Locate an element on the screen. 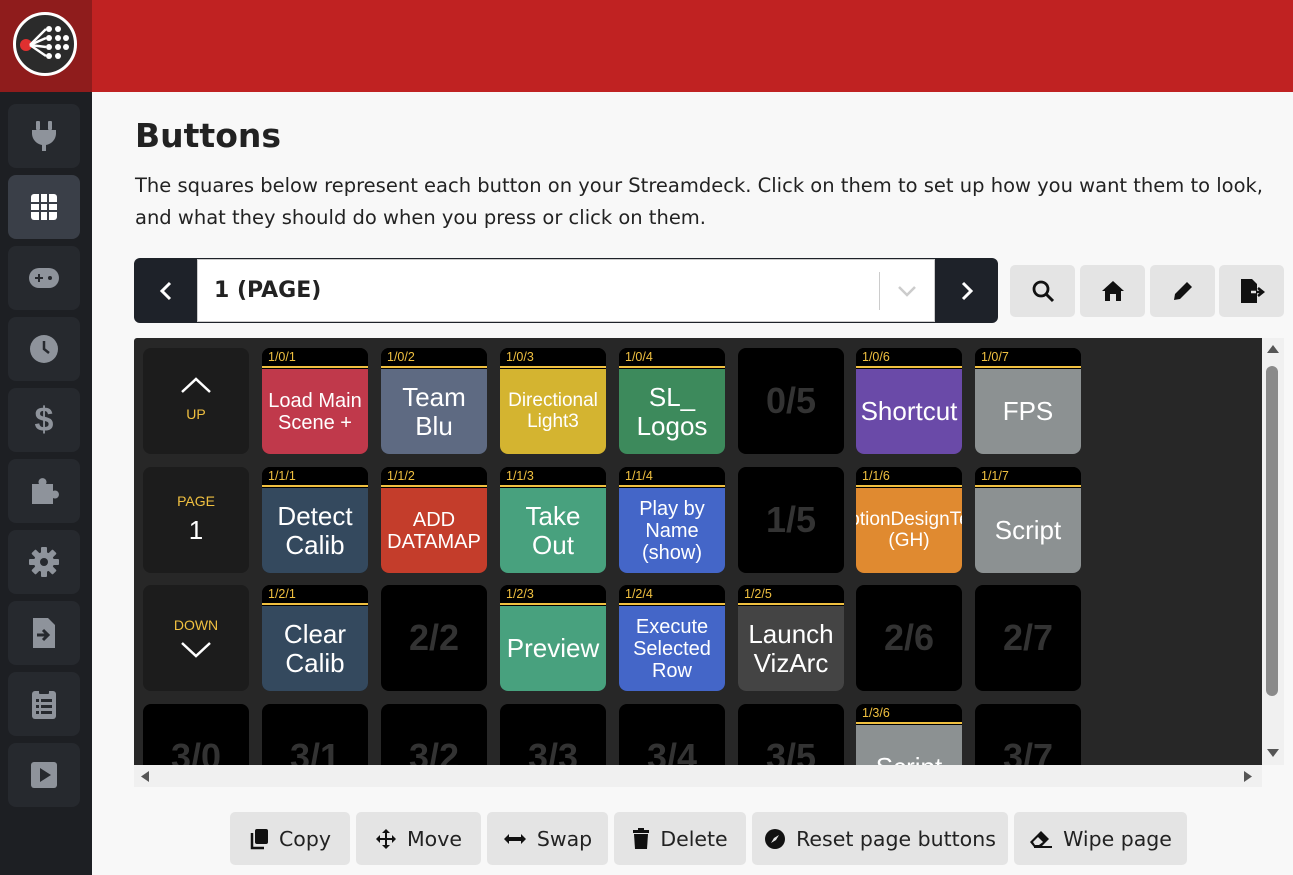 This screenshot has width=1293, height=875. sidebar-item-variables: $ is located at coordinates (44, 420).